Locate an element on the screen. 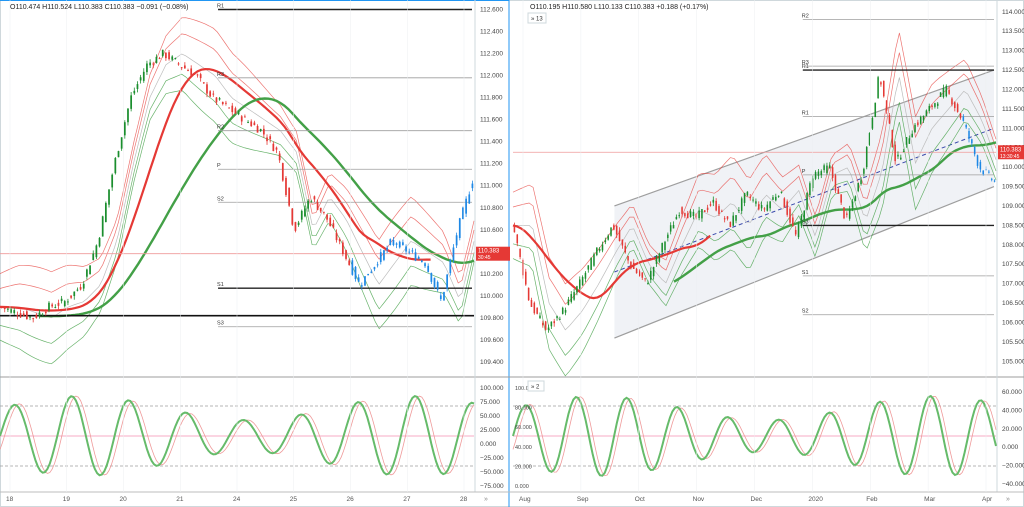  left-pivot-label: R2 is located at coordinates (220, 128).